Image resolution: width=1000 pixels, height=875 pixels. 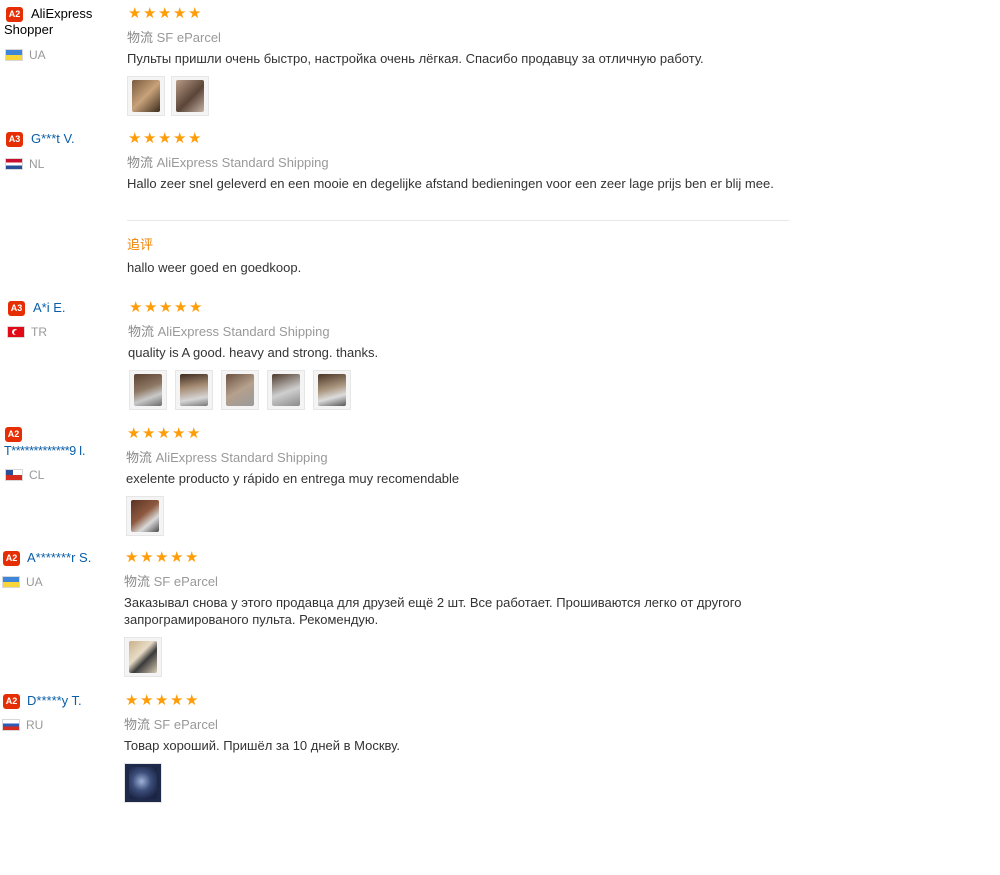 What do you see at coordinates (27, 332) in the screenshot?
I see `reviewer-country: TR` at bounding box center [27, 332].